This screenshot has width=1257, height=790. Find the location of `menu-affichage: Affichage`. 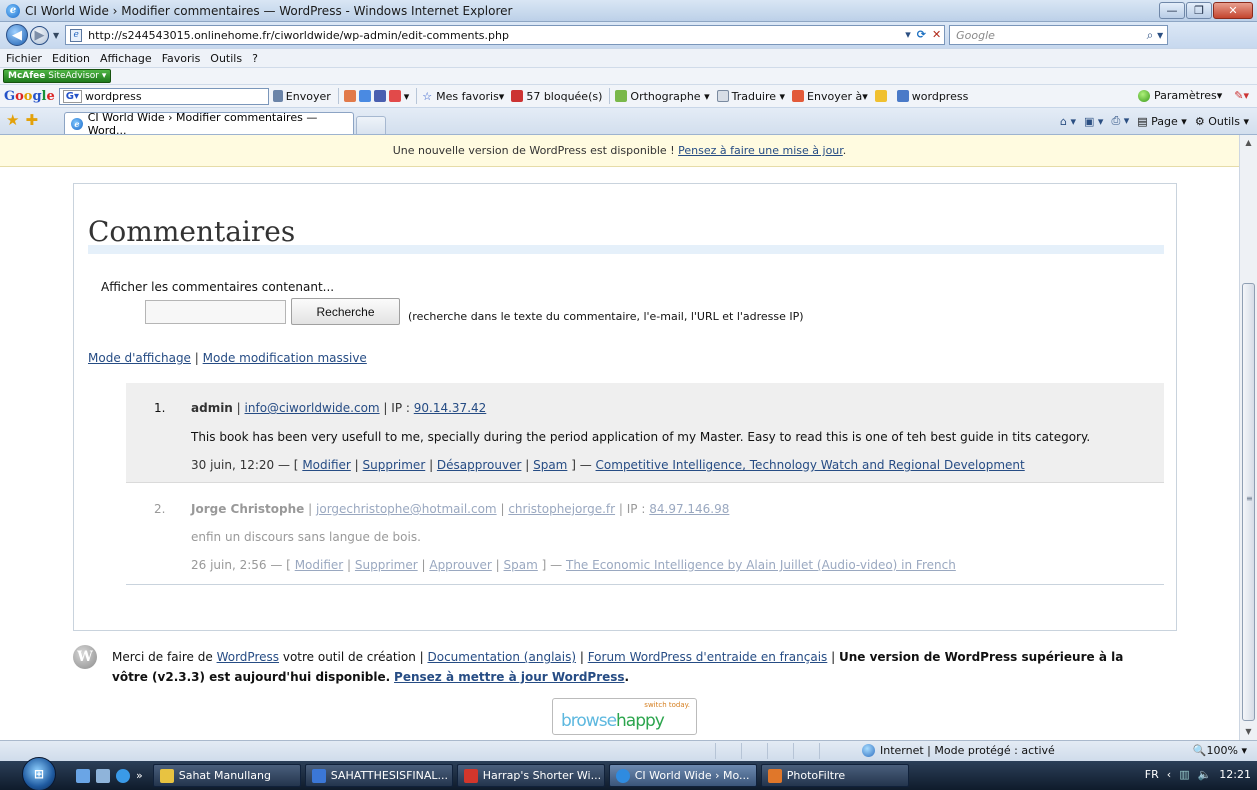

menu-affichage: Affichage is located at coordinates (126, 58).